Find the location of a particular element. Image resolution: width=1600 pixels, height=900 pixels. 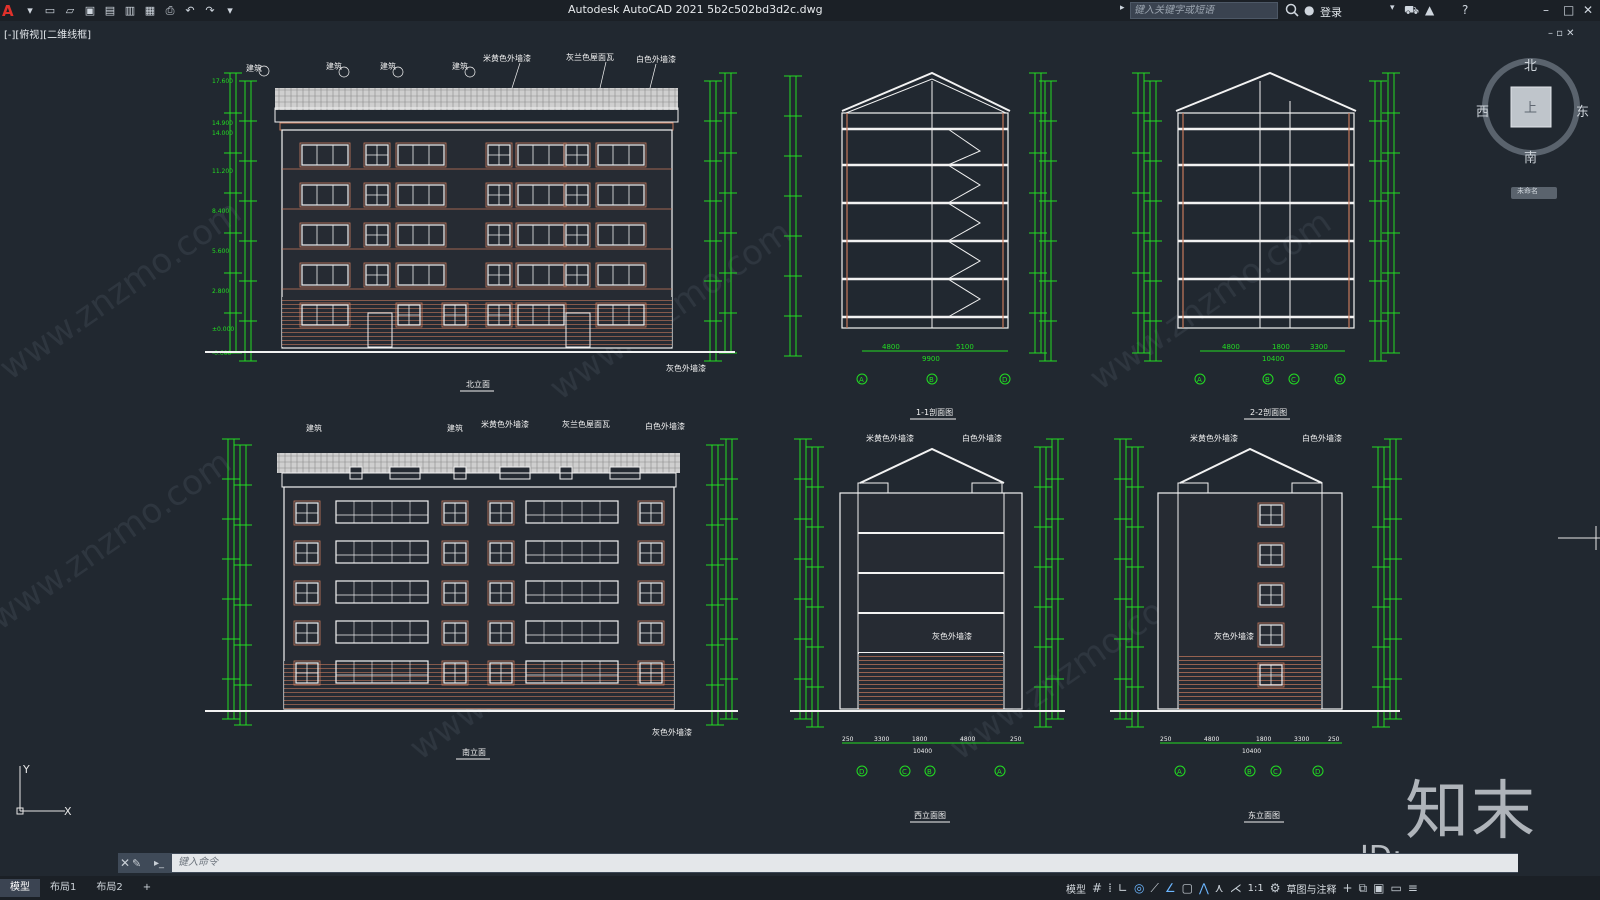

polar-icon: ◎ is located at coordinates (1139, 888).